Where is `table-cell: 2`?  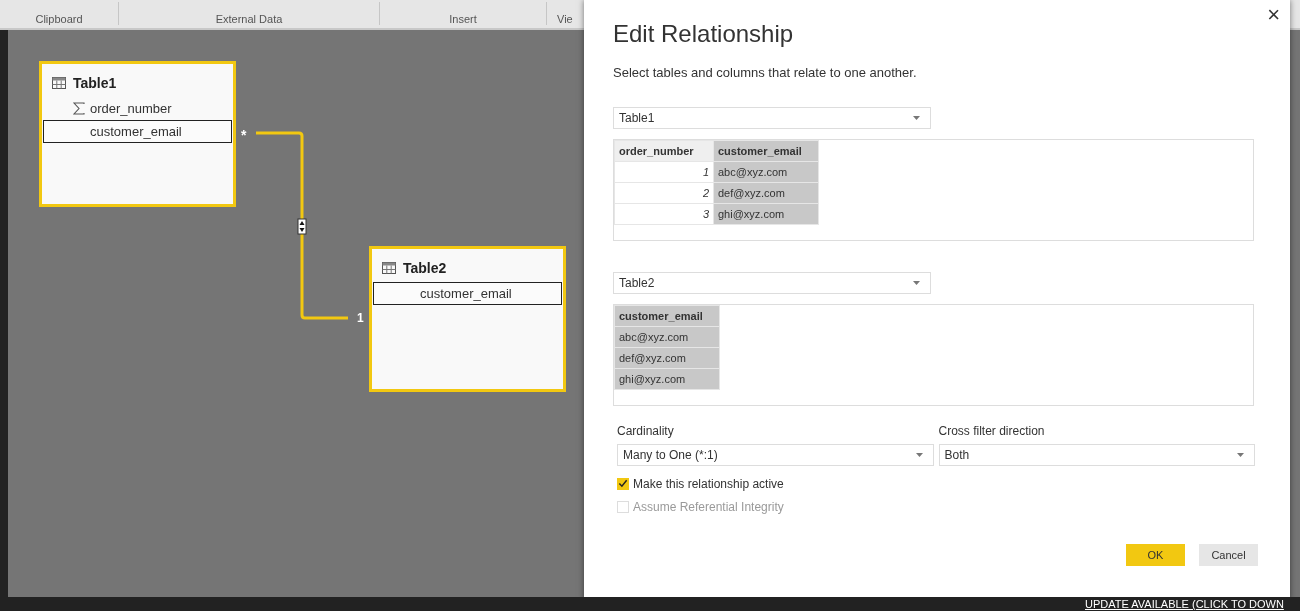
table-cell: 2 is located at coordinates (664, 193).